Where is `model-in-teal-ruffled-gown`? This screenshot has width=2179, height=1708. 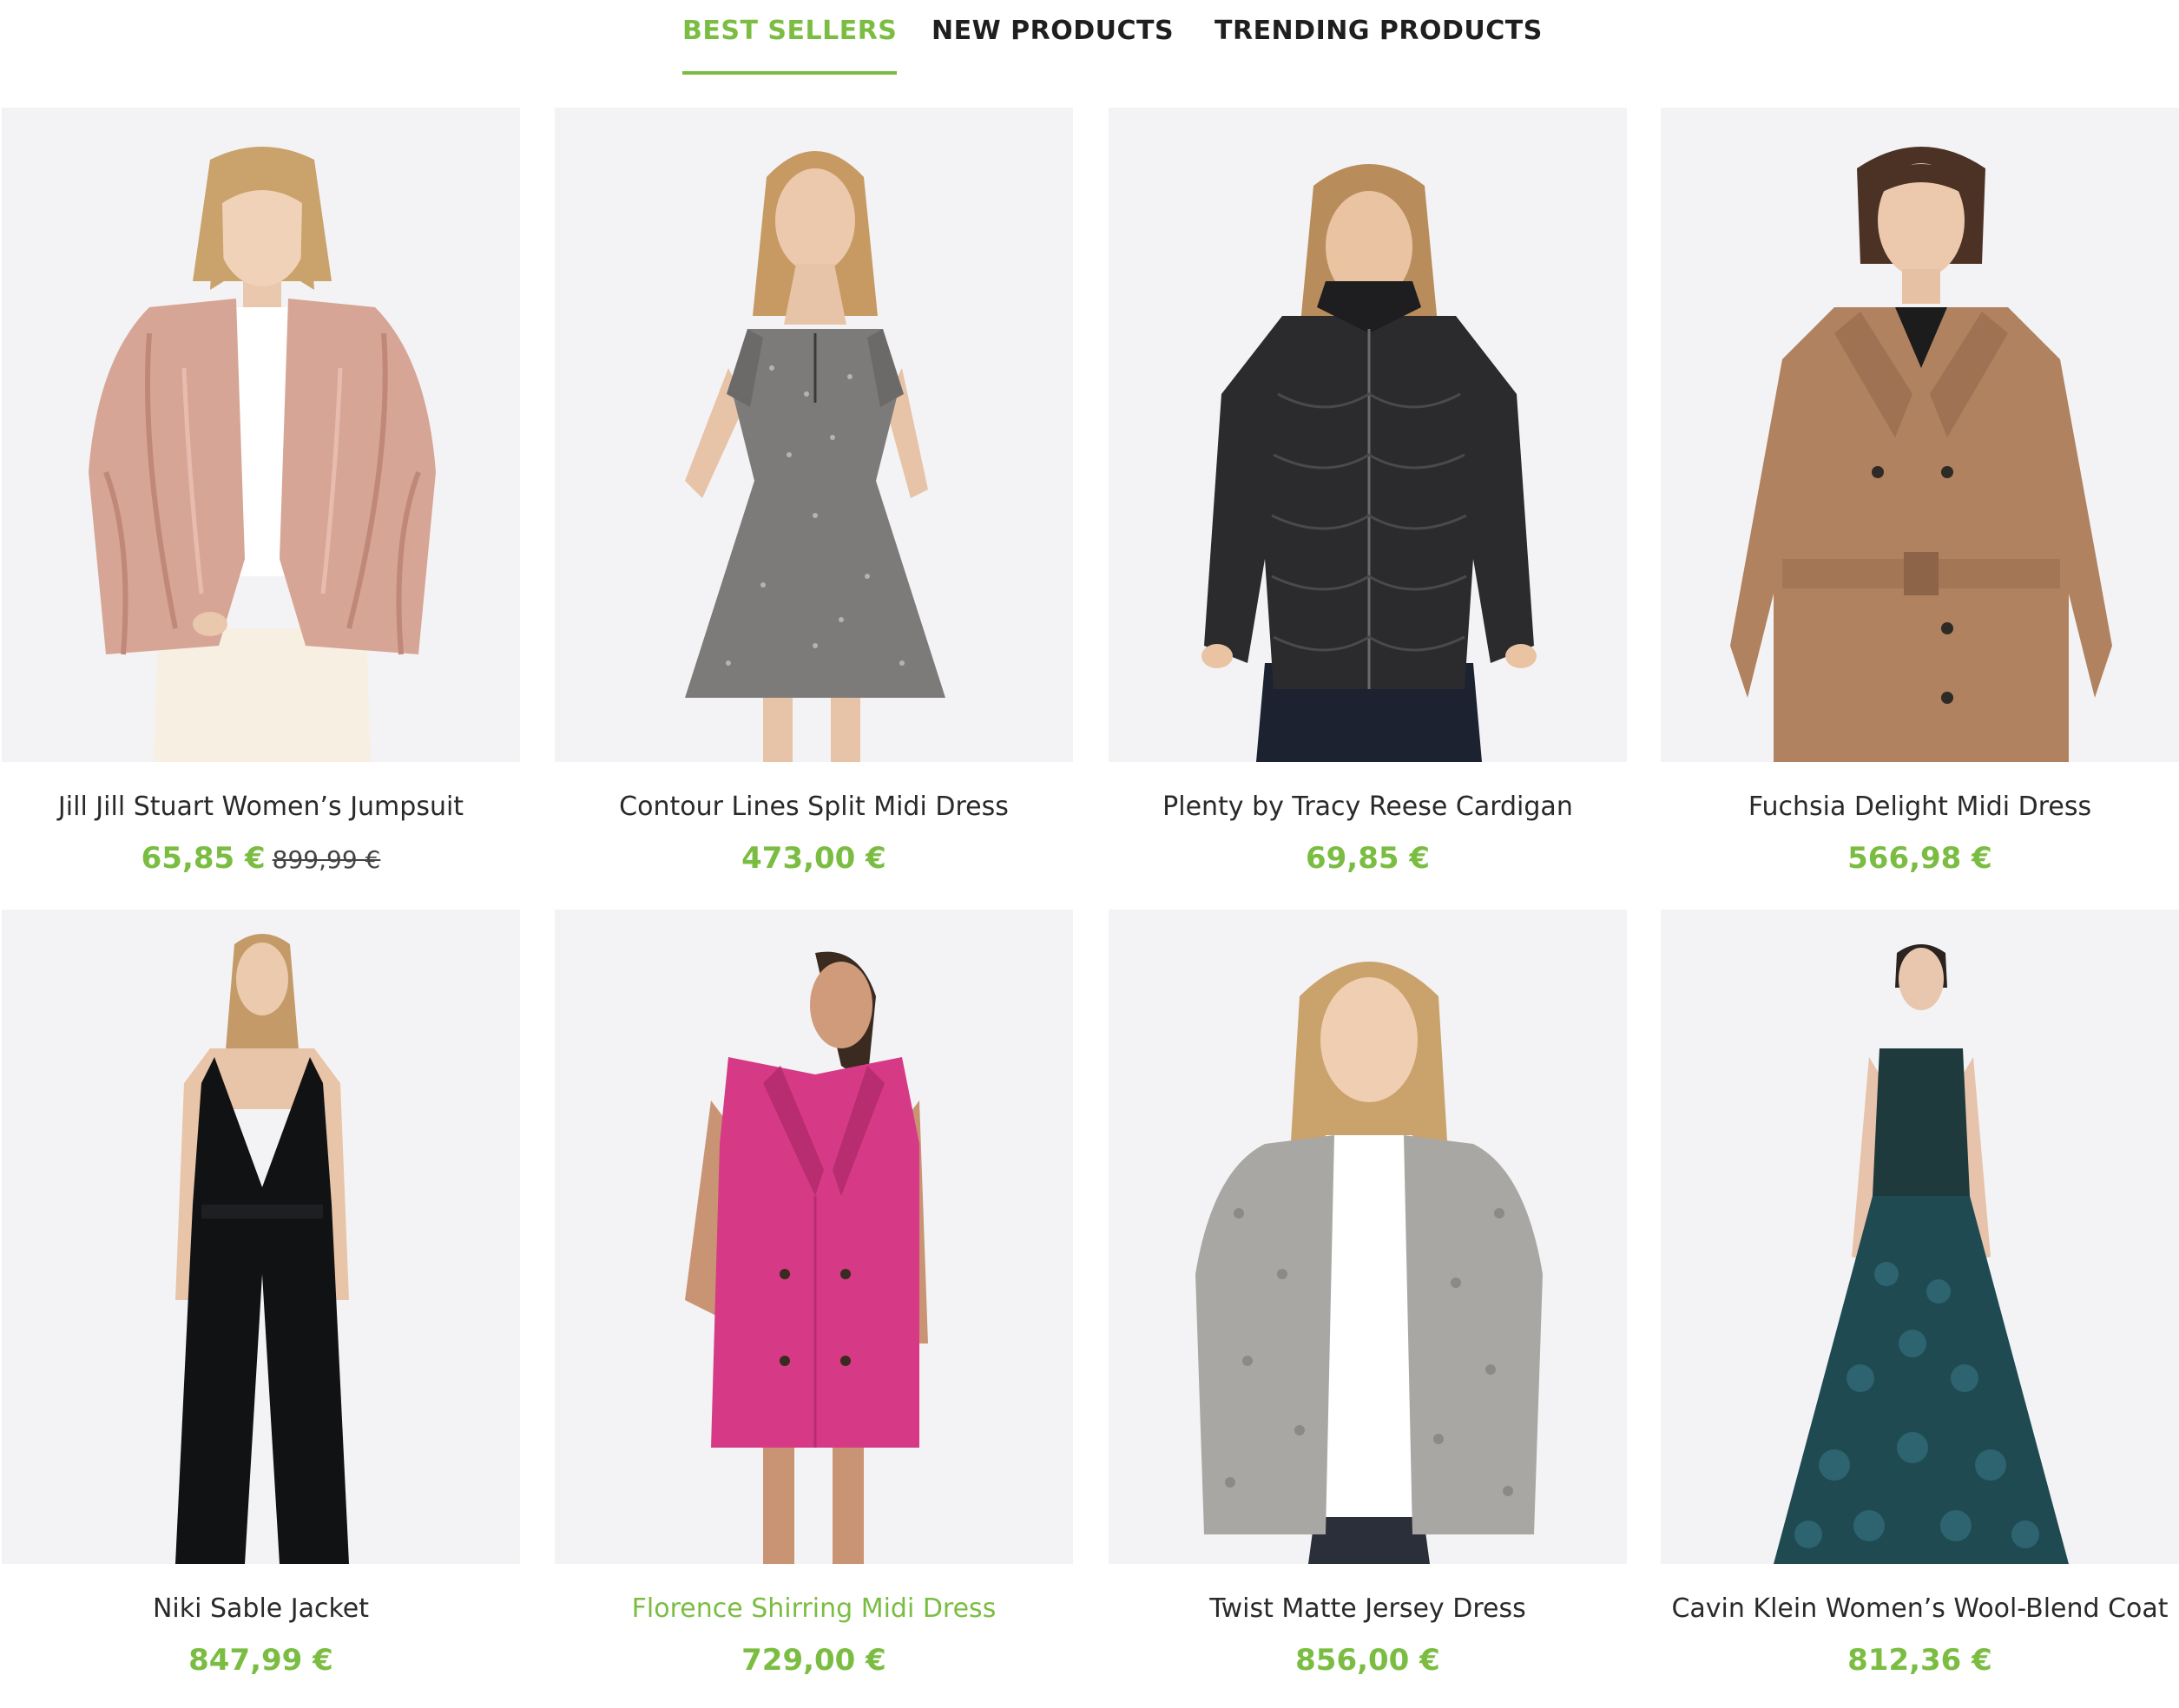
model-in-teal-ruffled-gown is located at coordinates (1920, 1237).